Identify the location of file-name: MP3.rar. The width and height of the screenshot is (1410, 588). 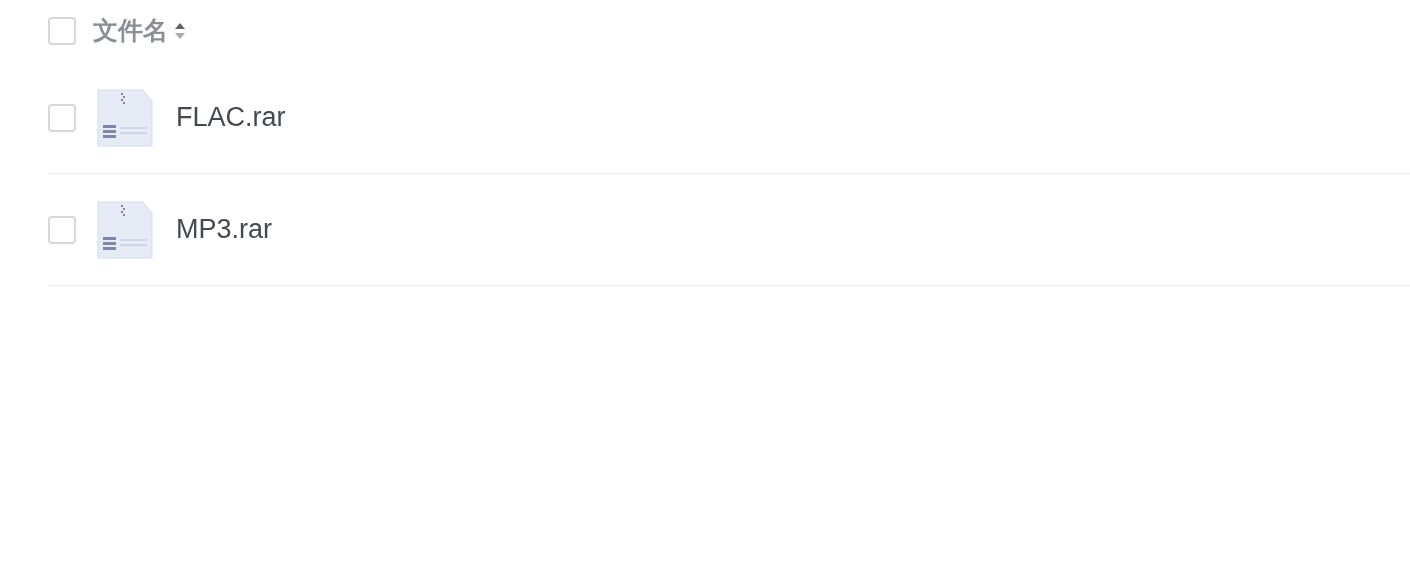
(224, 229).